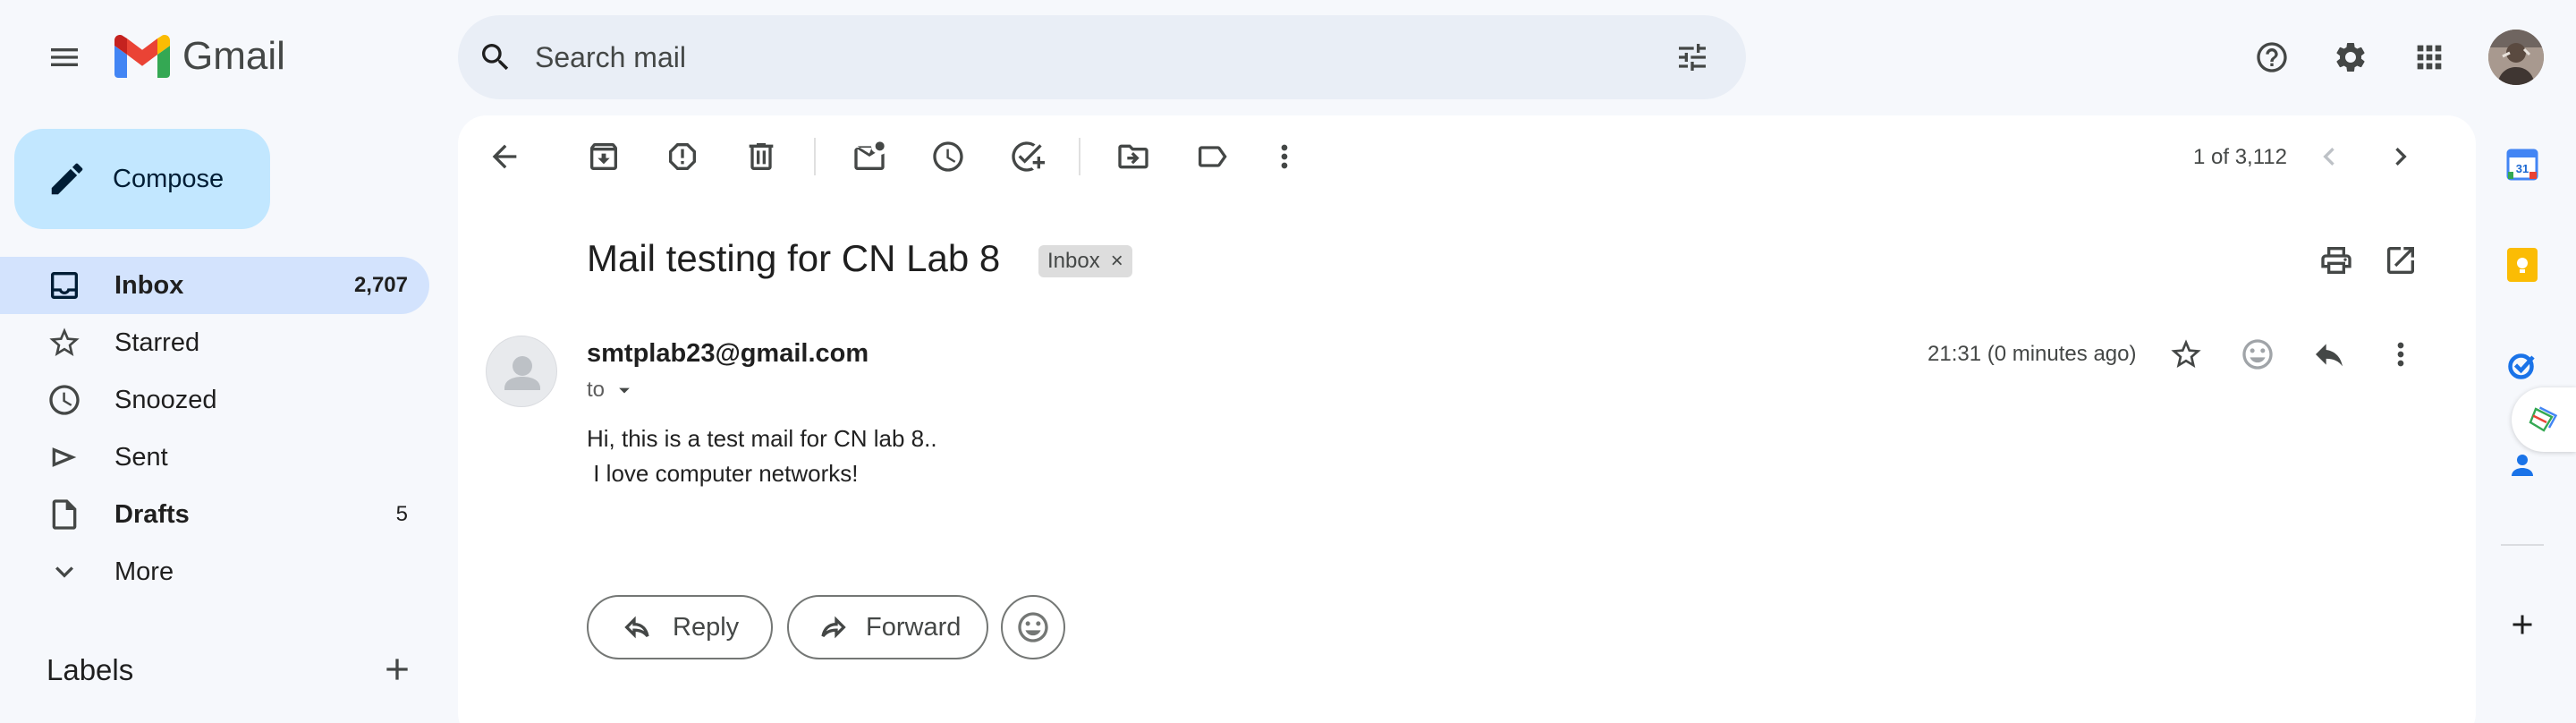 This screenshot has height=723, width=2576. I want to click on sidebar-item-label: More, so click(144, 571).